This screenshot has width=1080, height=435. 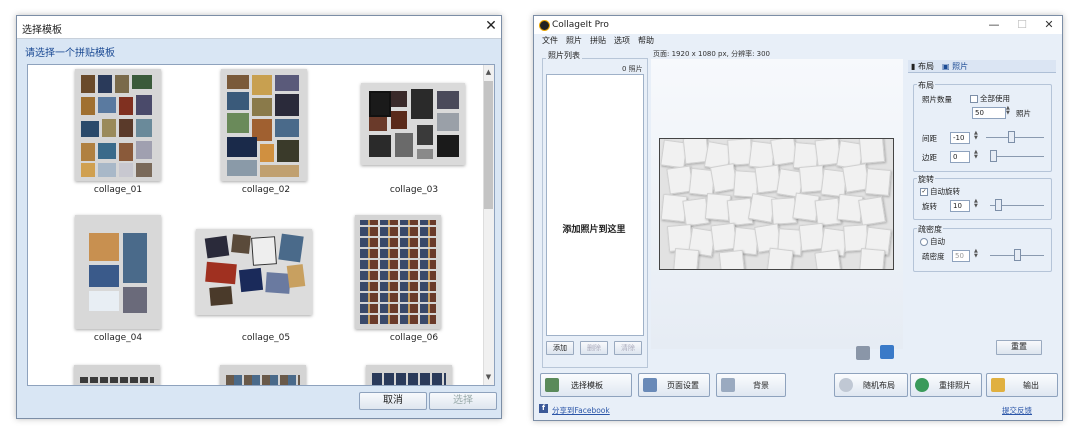 I want to click on app-title: CollageIt Pro, so click(x=580, y=25).